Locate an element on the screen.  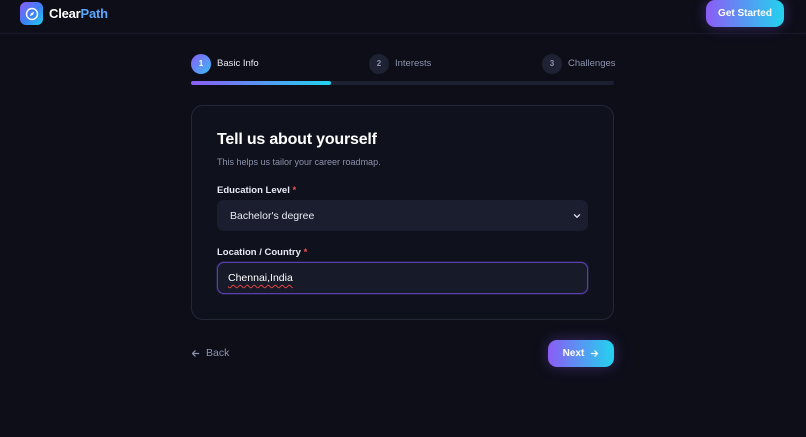
progress-bar-fill is located at coordinates (261, 83).